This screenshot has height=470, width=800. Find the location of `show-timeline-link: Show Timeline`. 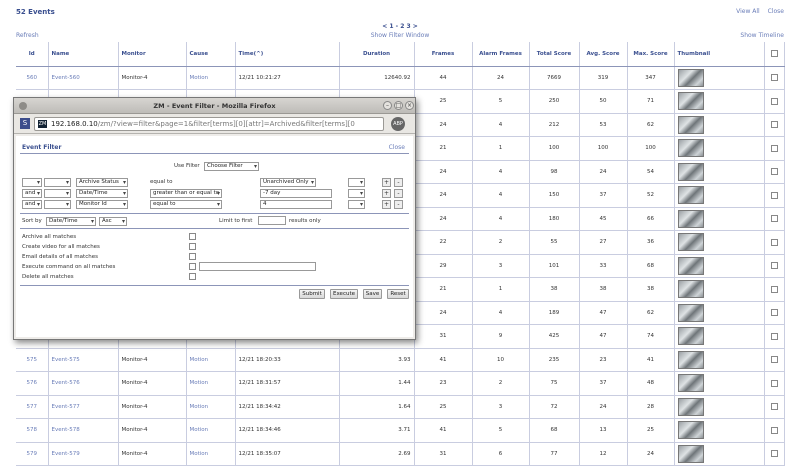

show-timeline-link: Show Timeline is located at coordinates (762, 35).